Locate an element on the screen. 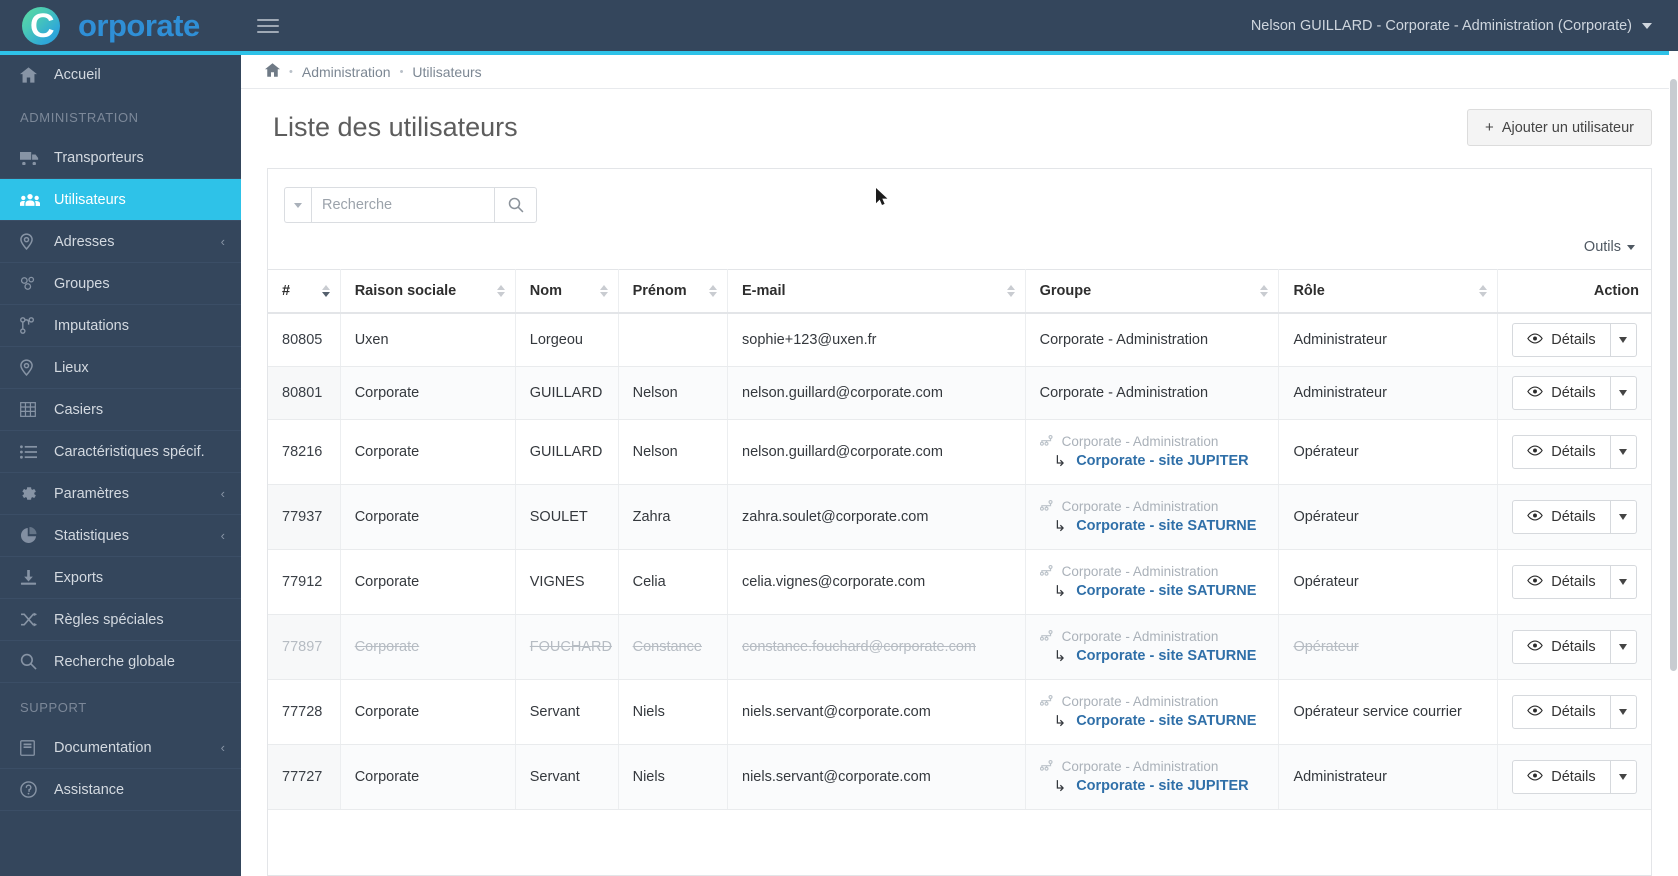  sidebar-item-groupes: Groupes is located at coordinates (120, 284).